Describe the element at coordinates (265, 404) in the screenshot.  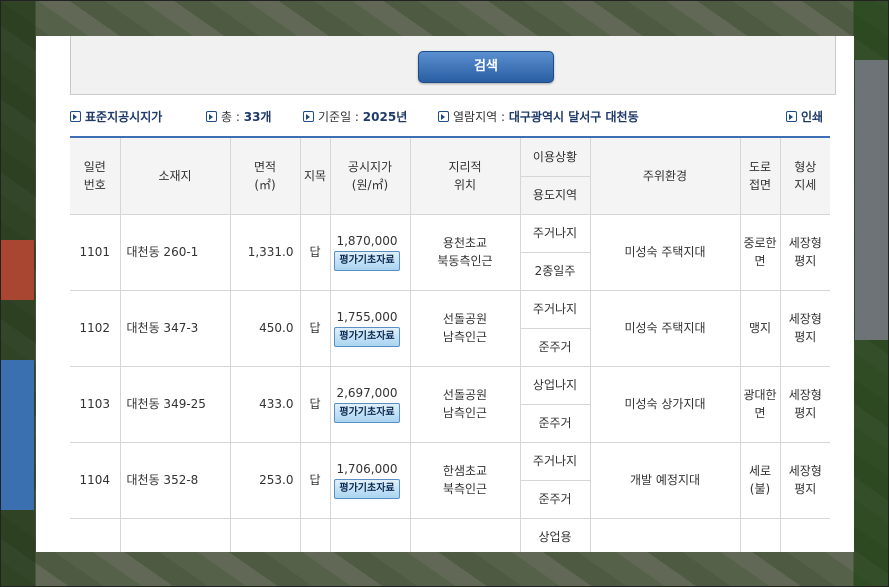
I see `cell-area: 433.0` at that location.